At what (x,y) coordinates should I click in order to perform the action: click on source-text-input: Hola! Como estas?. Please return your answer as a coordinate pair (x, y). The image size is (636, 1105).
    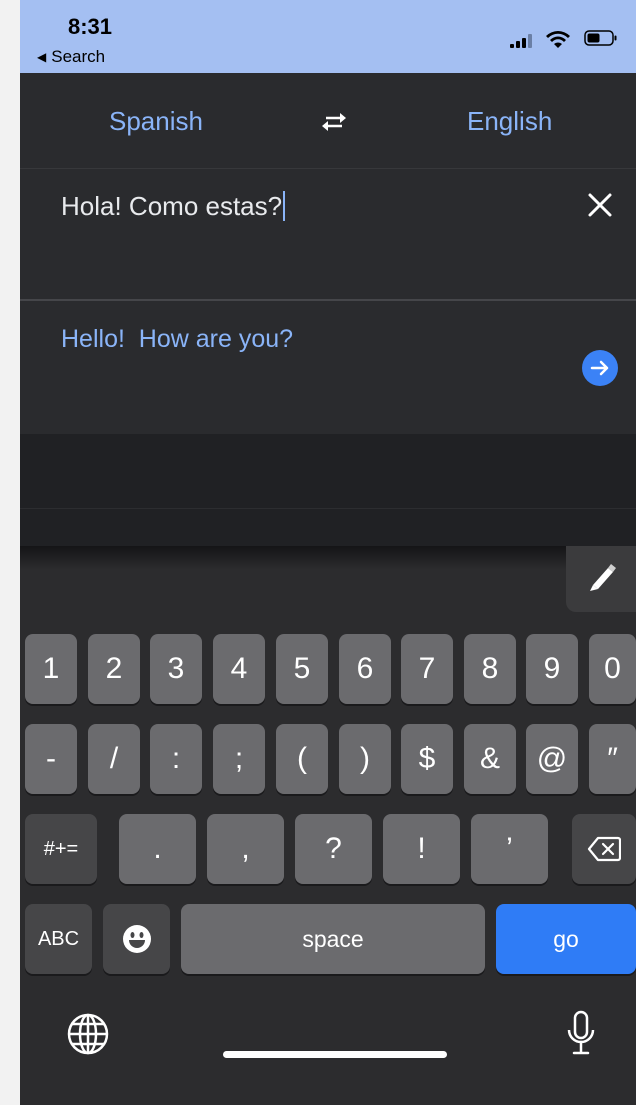
    Looking at the image, I should click on (173, 206).